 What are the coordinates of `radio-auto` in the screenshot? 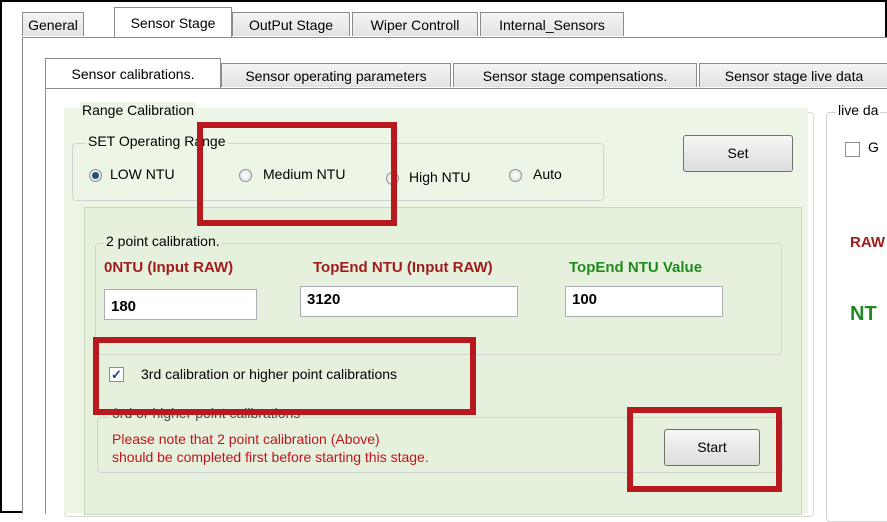 It's located at (515, 175).